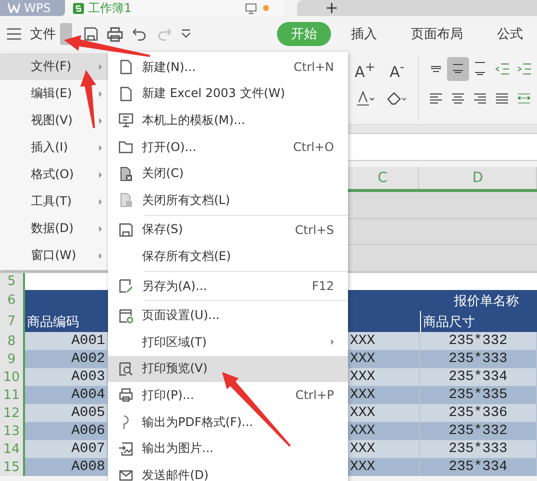 The image size is (537, 481). What do you see at coordinates (54, 255) in the screenshot?
I see `menu-item: 窗口(W)` at bounding box center [54, 255].